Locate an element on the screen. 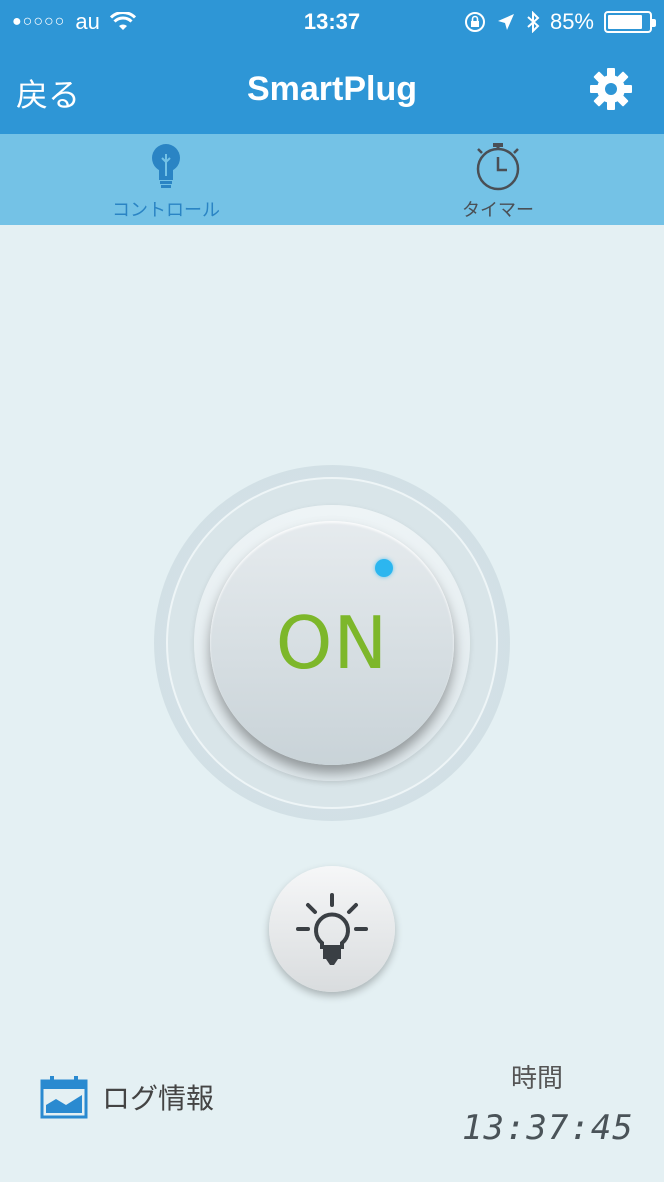  navigation-bar: 戻る SmartPlug is located at coordinates (332, 89).